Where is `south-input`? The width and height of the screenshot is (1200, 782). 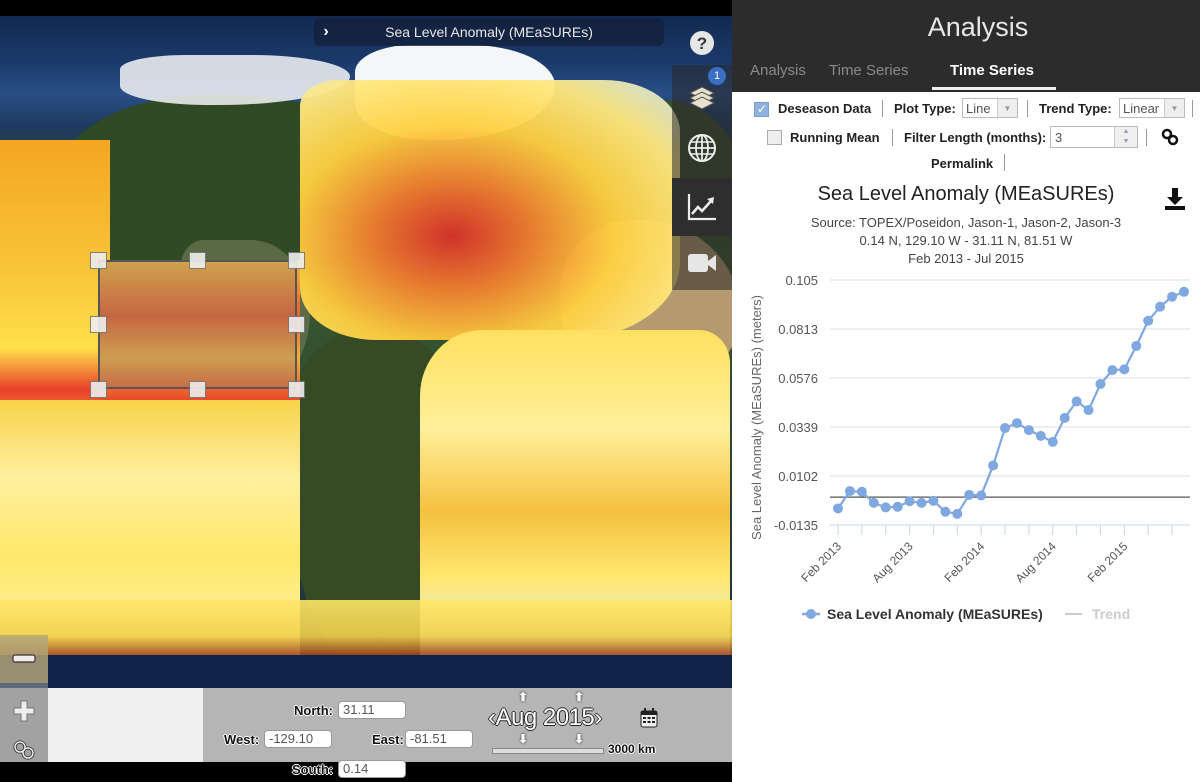
south-input is located at coordinates (372, 769).